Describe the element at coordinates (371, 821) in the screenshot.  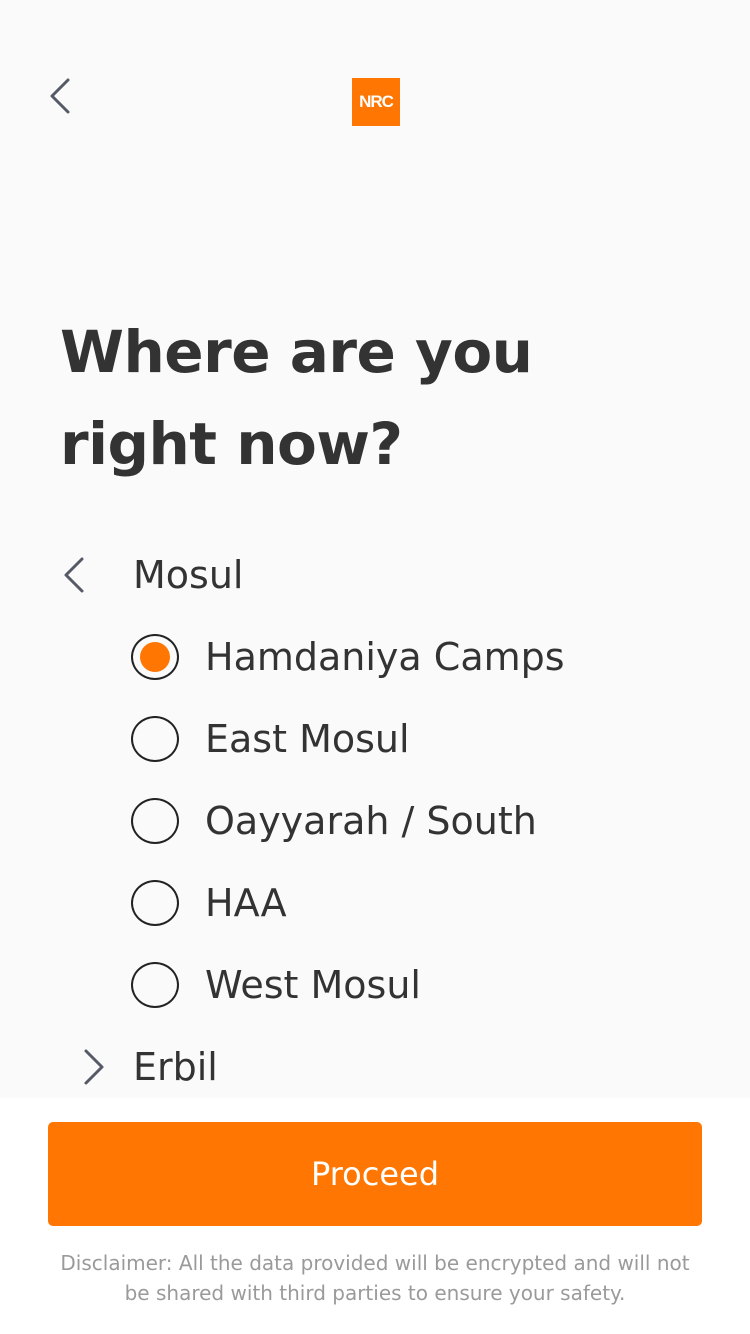
I see `option-label: Oayyarah / South` at that location.